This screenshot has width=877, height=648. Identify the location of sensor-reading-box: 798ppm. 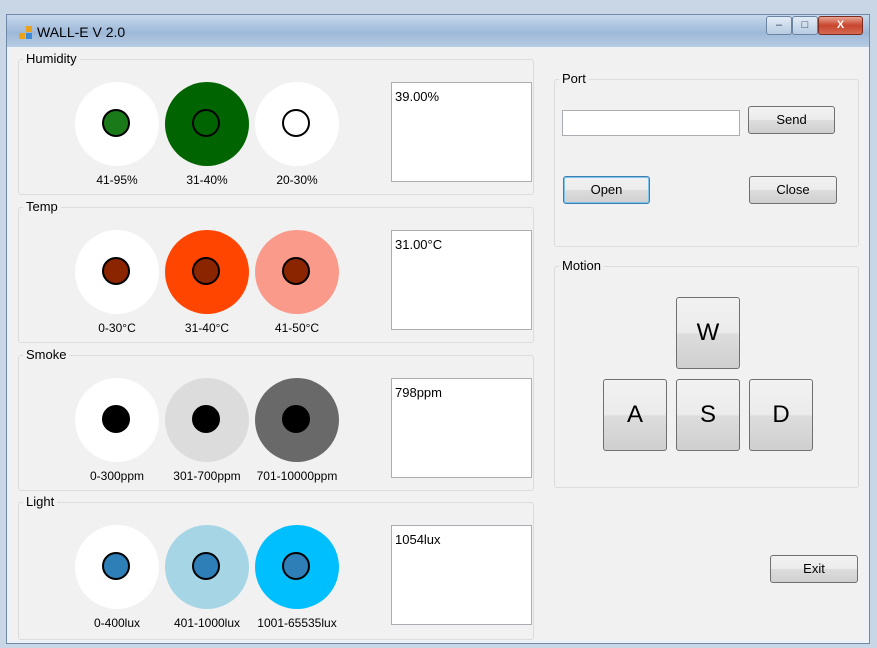
(461, 428).